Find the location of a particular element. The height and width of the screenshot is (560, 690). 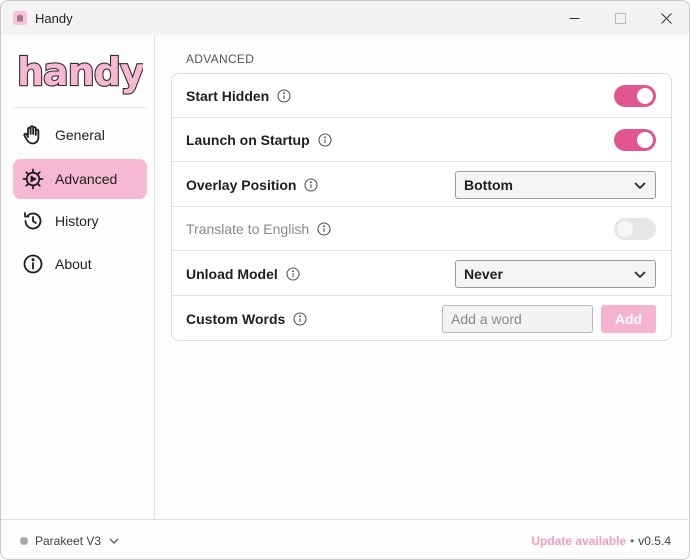

model-status-dot is located at coordinates (24, 540).